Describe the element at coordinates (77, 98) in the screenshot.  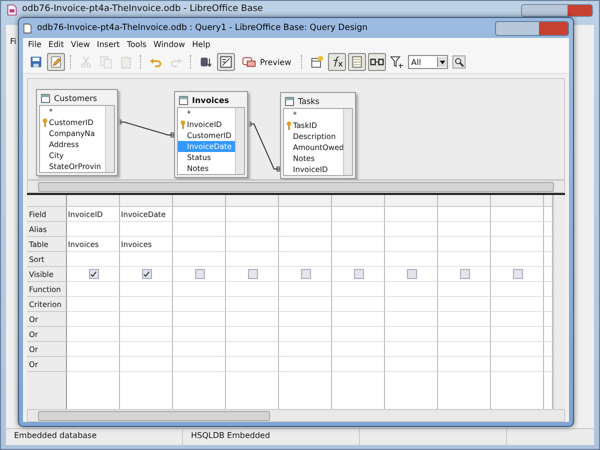
I see `table-title: Customers` at that location.